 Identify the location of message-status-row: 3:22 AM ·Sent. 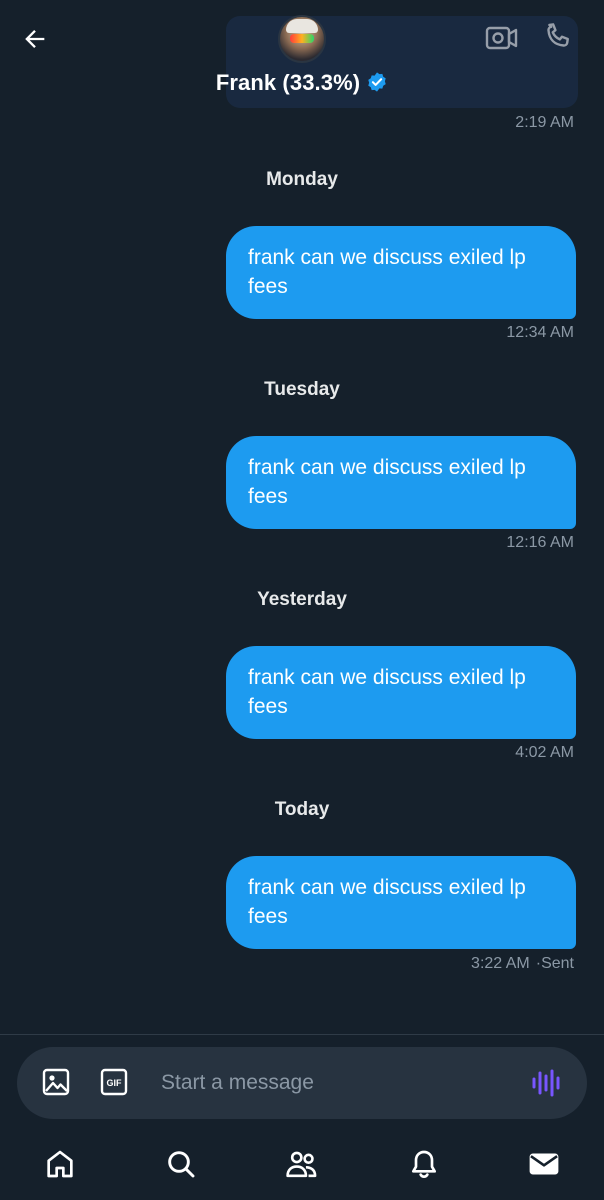
(522, 964).